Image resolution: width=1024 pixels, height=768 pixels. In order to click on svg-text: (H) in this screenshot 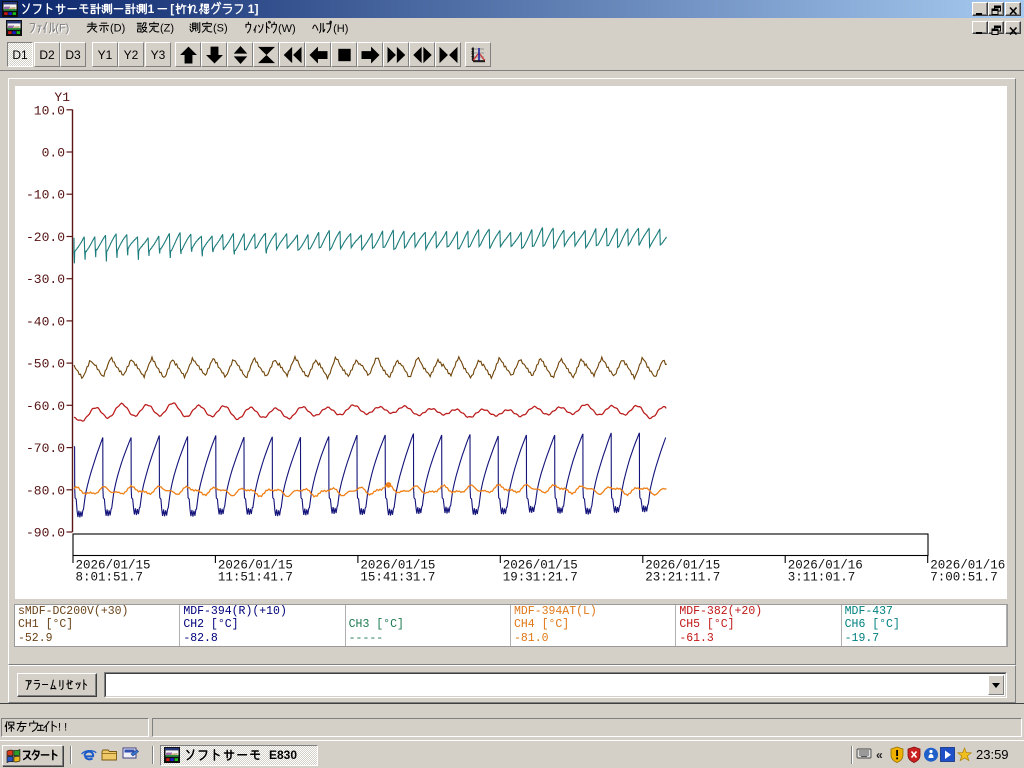, I will do `click(340, 29)`.